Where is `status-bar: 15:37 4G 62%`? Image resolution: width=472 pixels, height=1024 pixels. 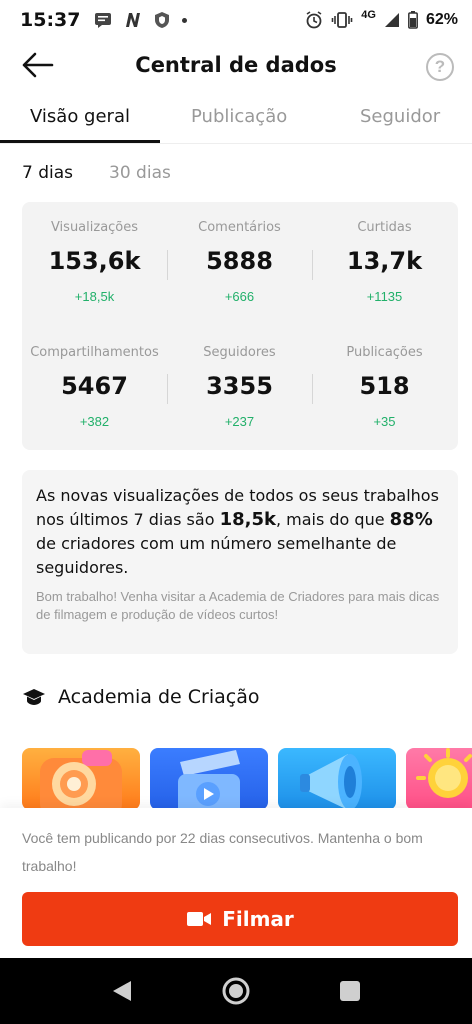
status-bar: 15:37 4G 62% is located at coordinates (236, 20).